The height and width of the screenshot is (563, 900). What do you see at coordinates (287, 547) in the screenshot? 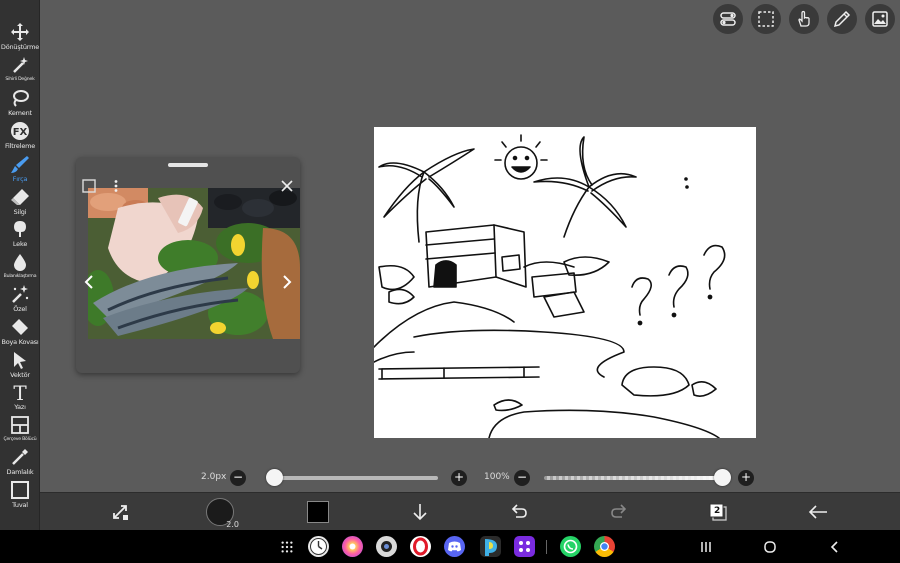
I see `app-grid-button` at bounding box center [287, 547].